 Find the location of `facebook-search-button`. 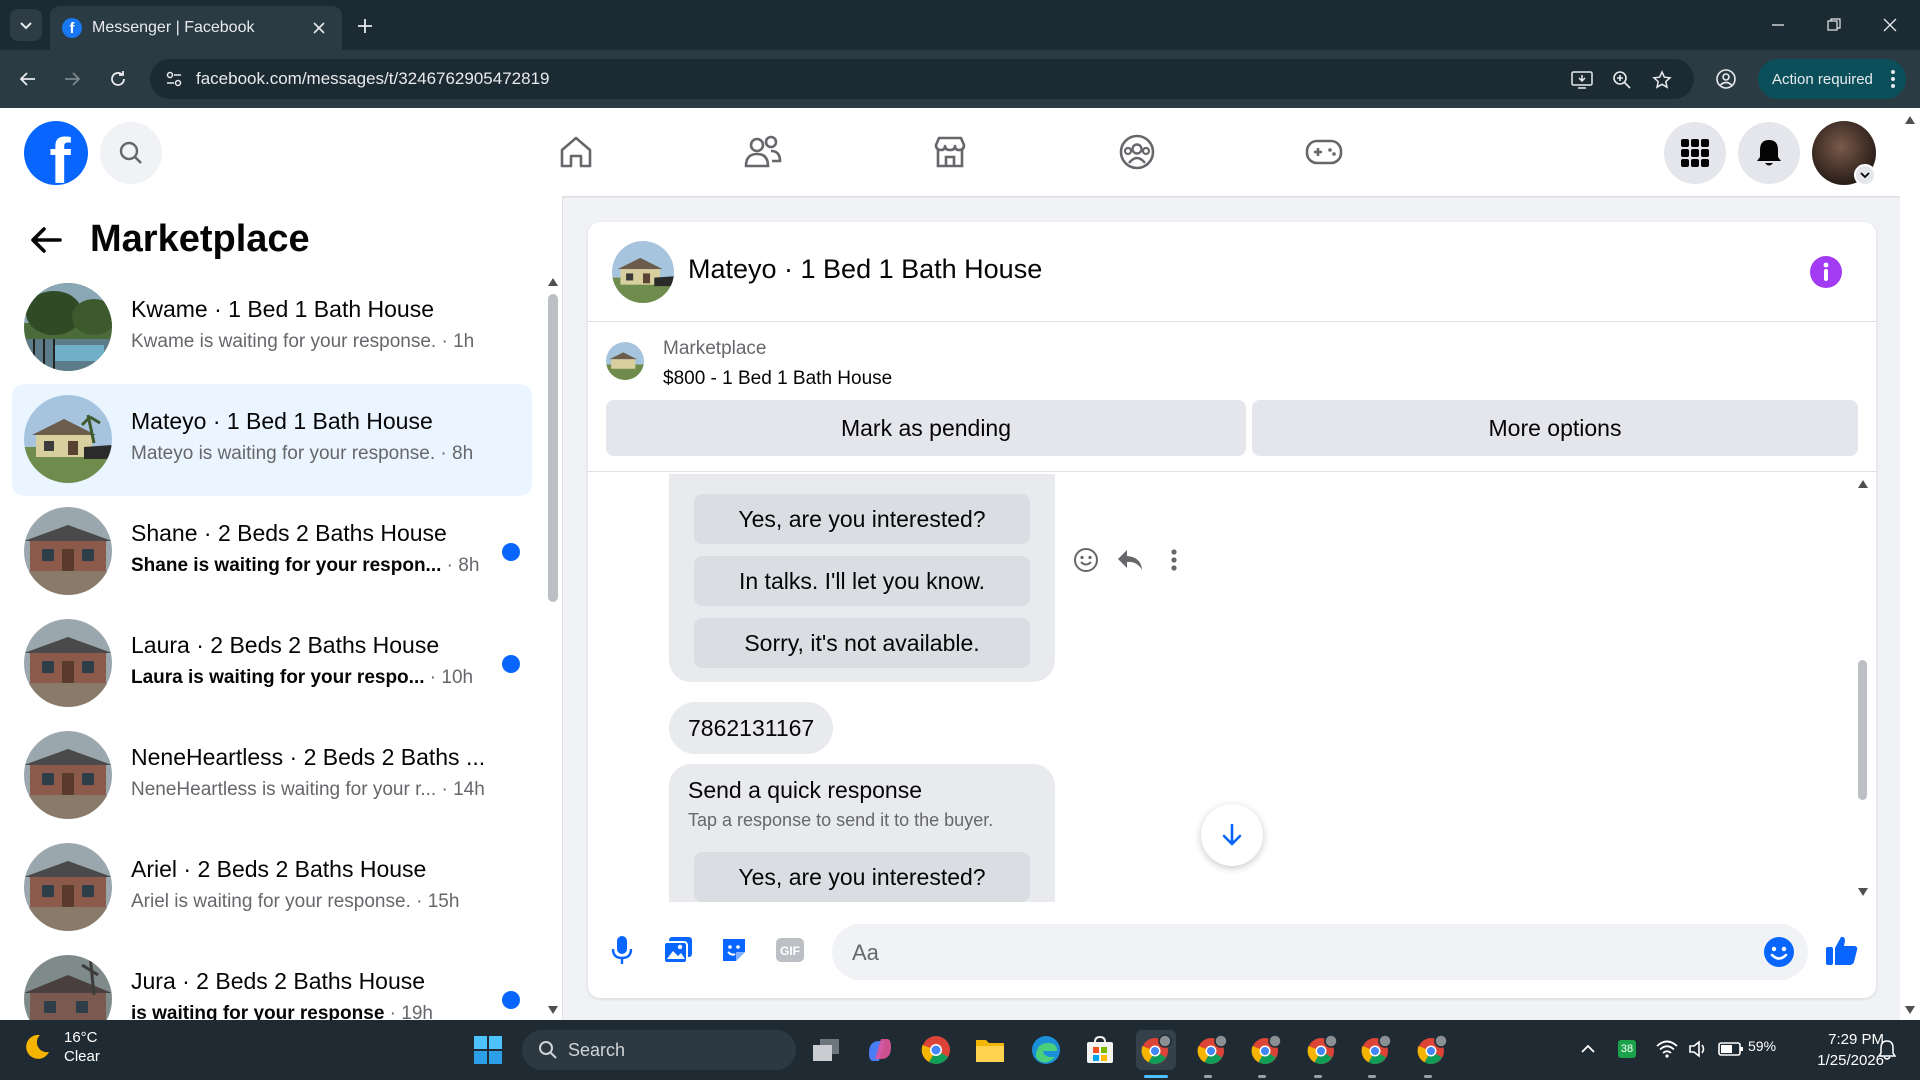

facebook-search-button is located at coordinates (131, 153).